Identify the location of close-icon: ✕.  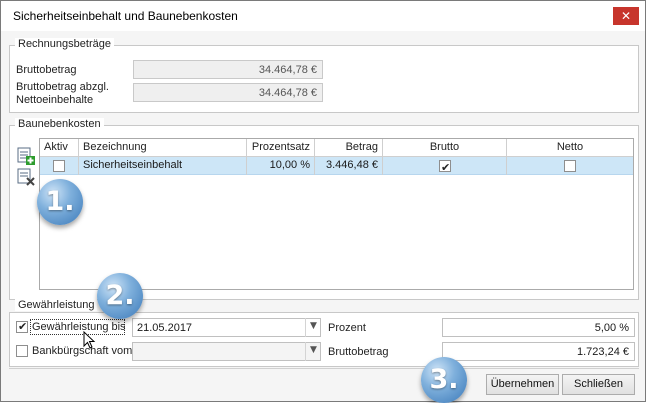
(626, 16).